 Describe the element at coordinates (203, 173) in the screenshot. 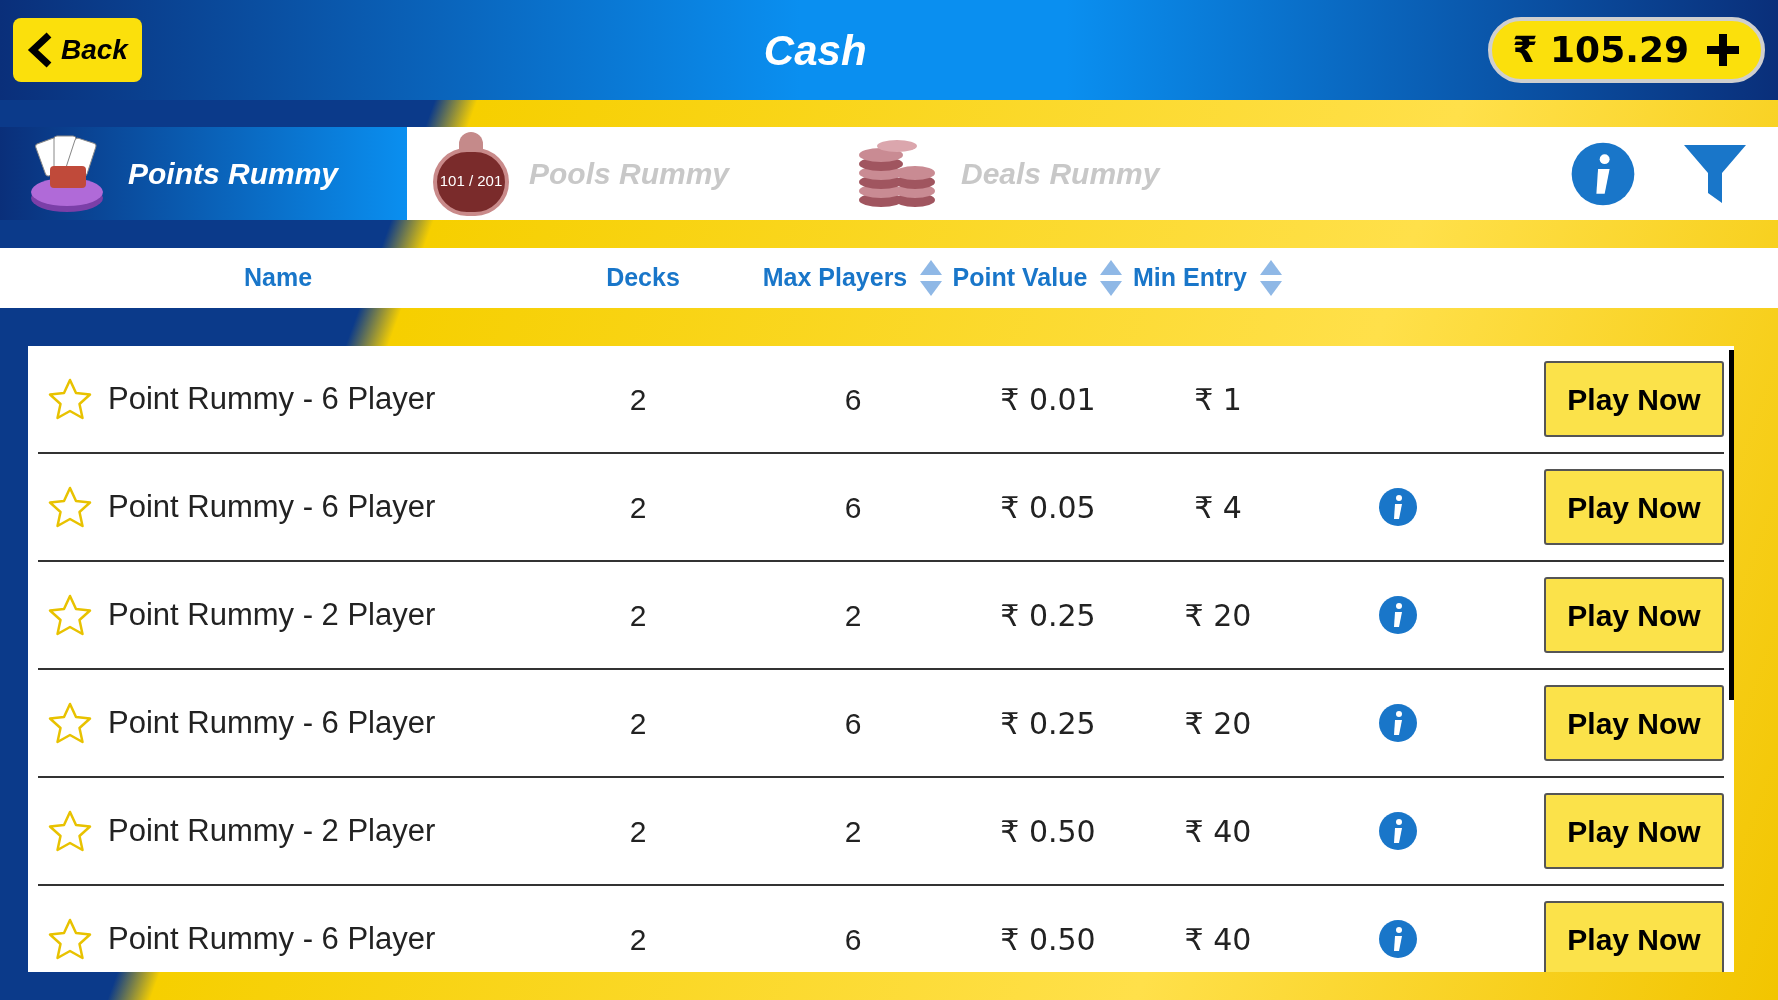

I see `game-tab: Points Rummy` at that location.